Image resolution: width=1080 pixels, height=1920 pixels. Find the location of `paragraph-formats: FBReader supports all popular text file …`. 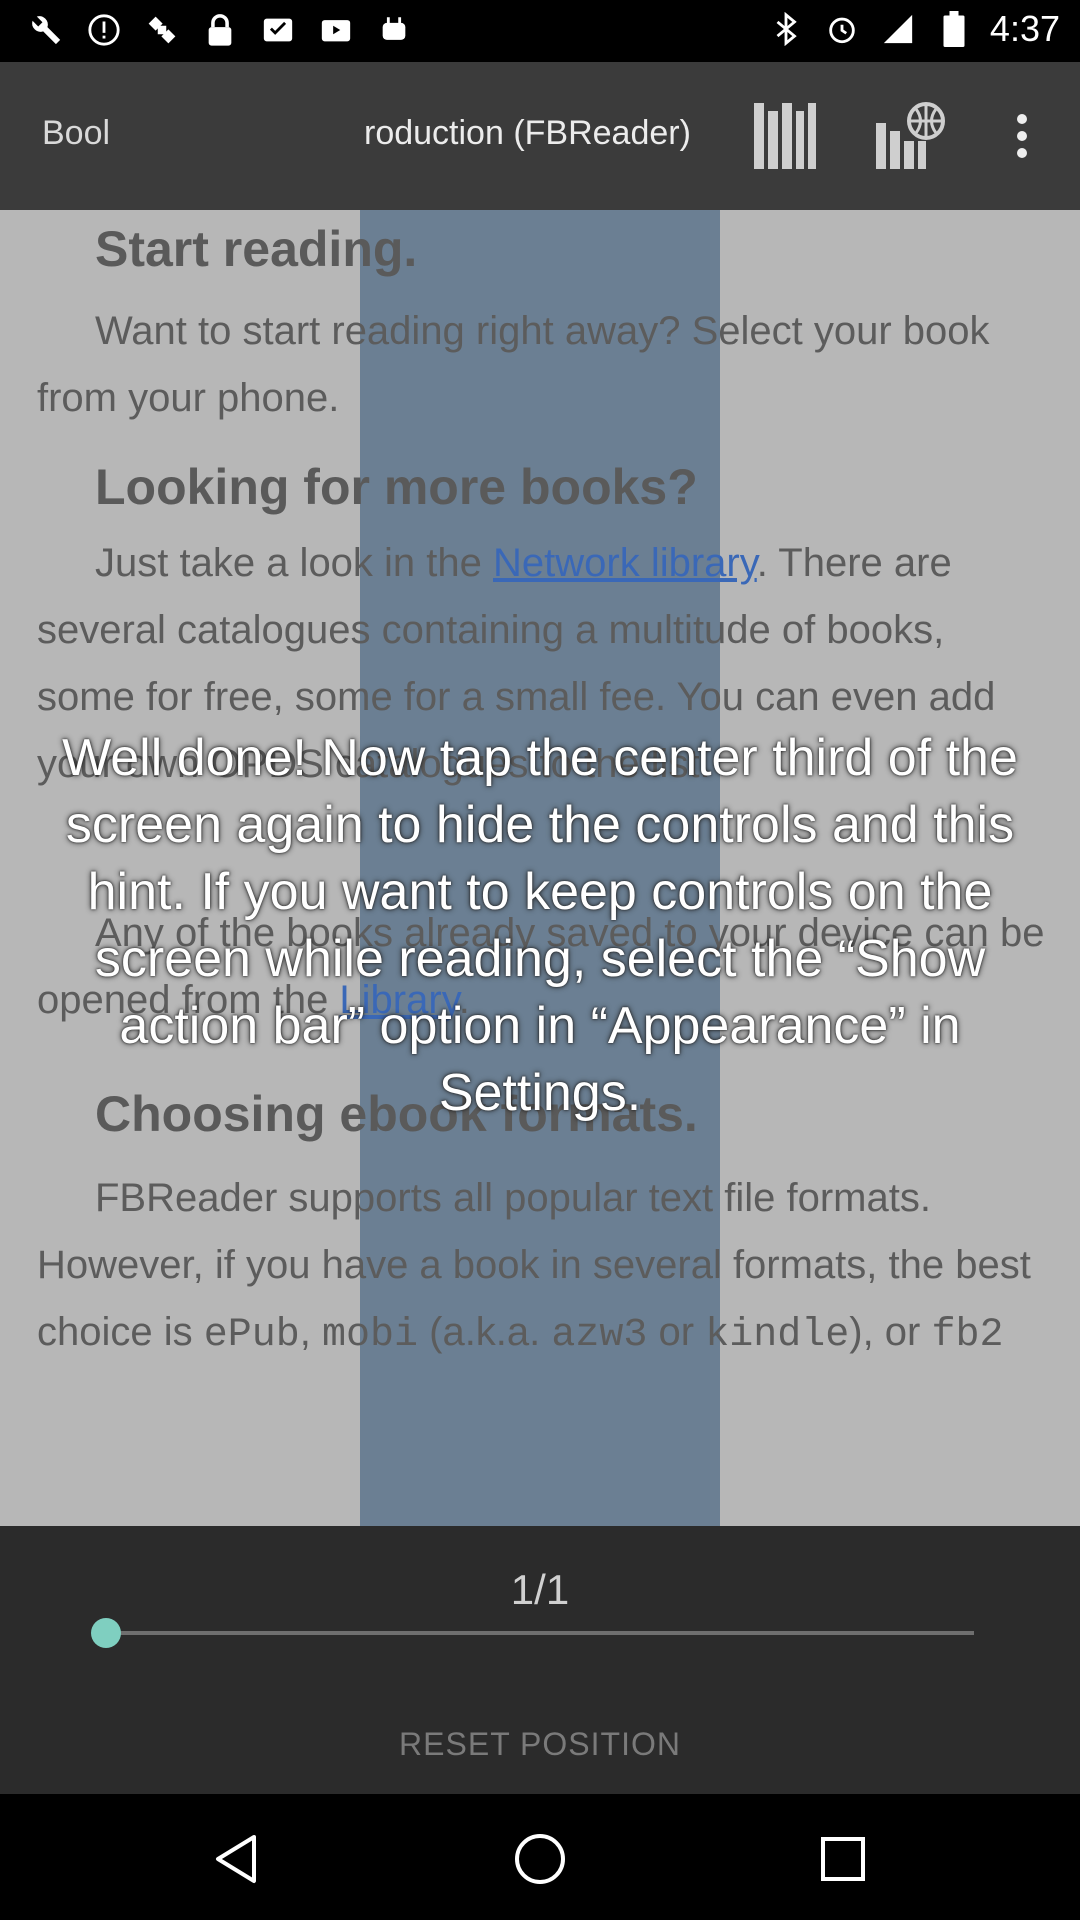

paragraph-formats: FBReader supports all popular text file … is located at coordinates (534, 1267).